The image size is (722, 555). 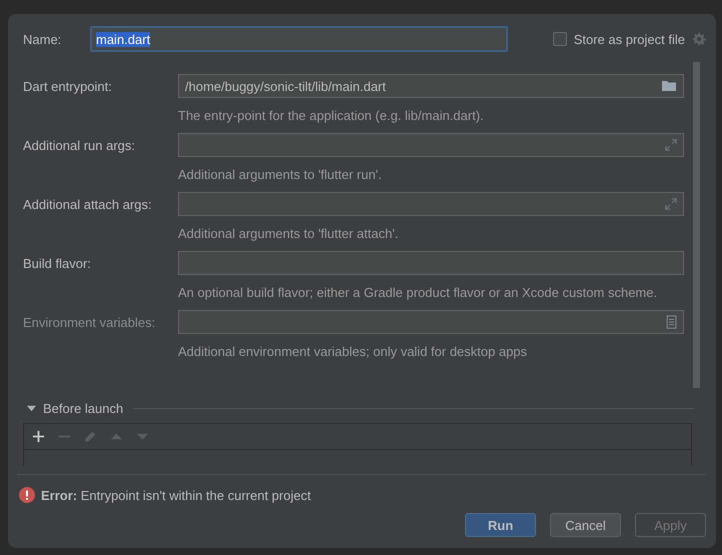 I want to click on field-value: /home/buggy/sonic-tilt/lib/main.dart, so click(x=286, y=86).